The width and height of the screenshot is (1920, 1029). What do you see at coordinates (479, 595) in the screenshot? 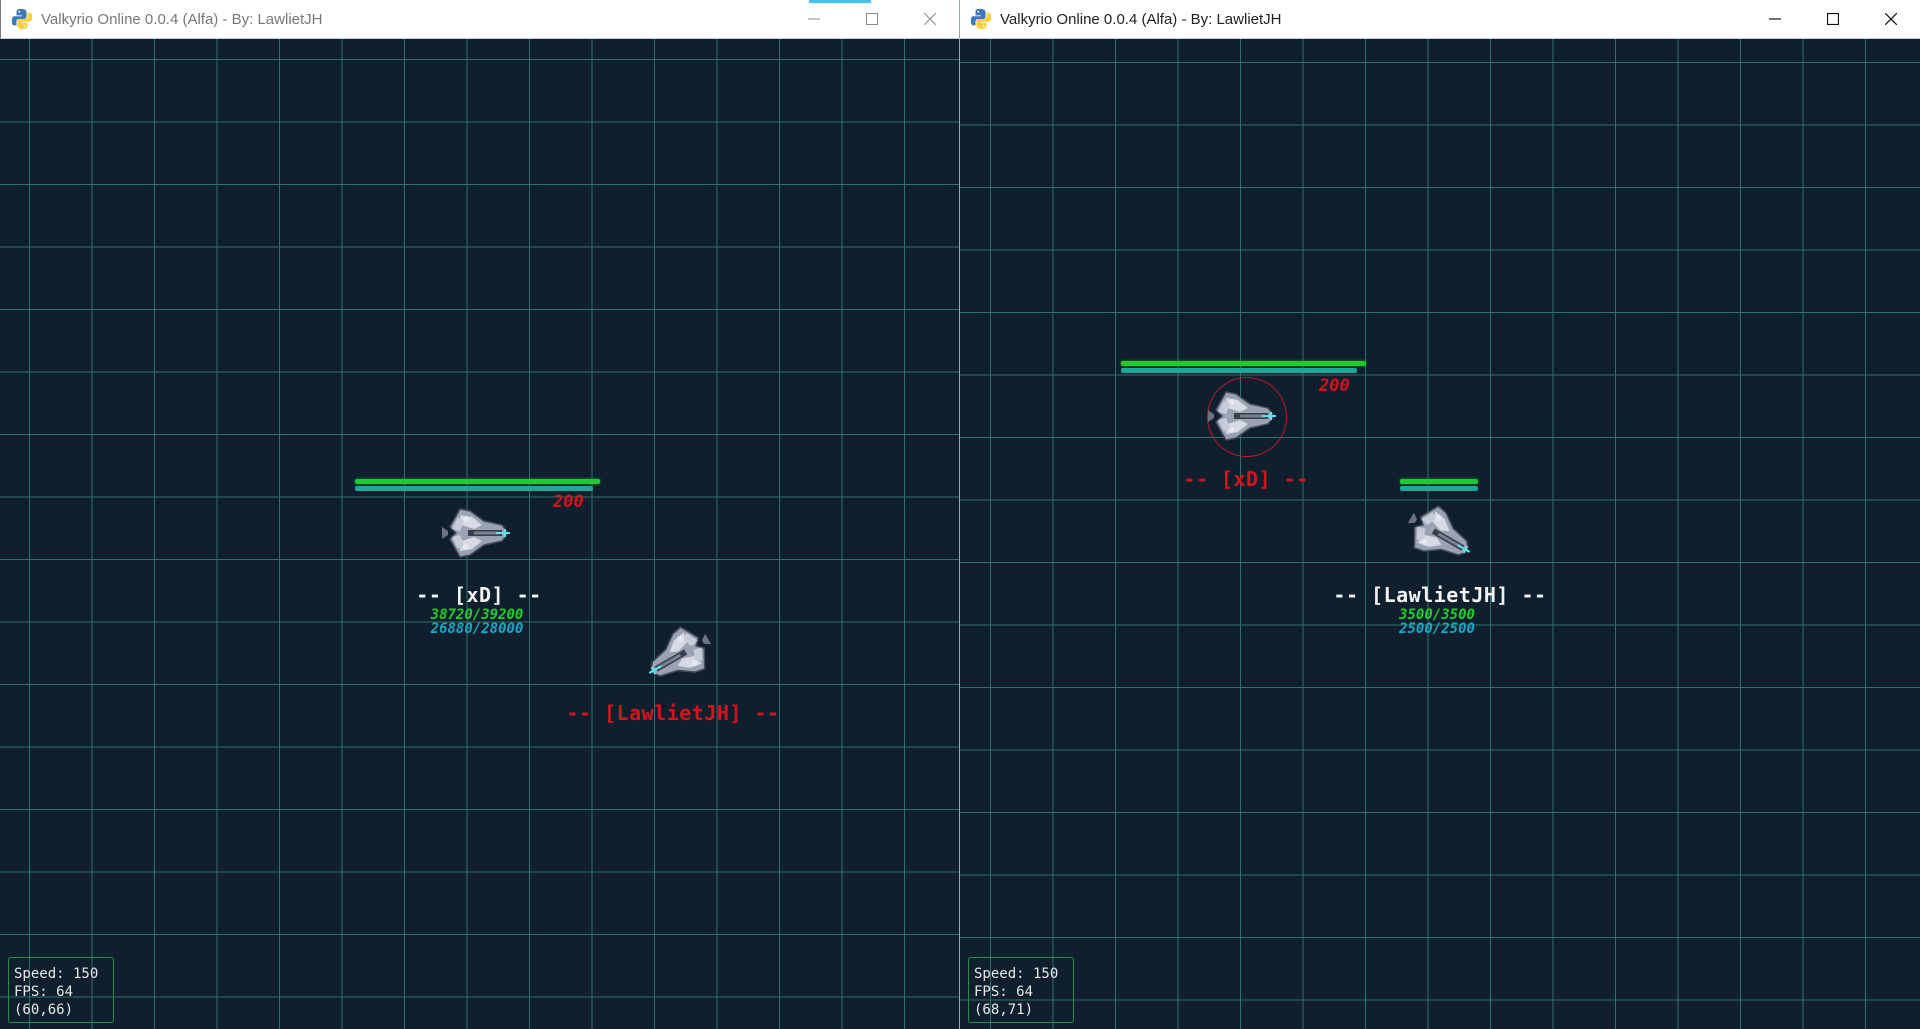
I see `player-name-tag: -- [xD] --` at bounding box center [479, 595].